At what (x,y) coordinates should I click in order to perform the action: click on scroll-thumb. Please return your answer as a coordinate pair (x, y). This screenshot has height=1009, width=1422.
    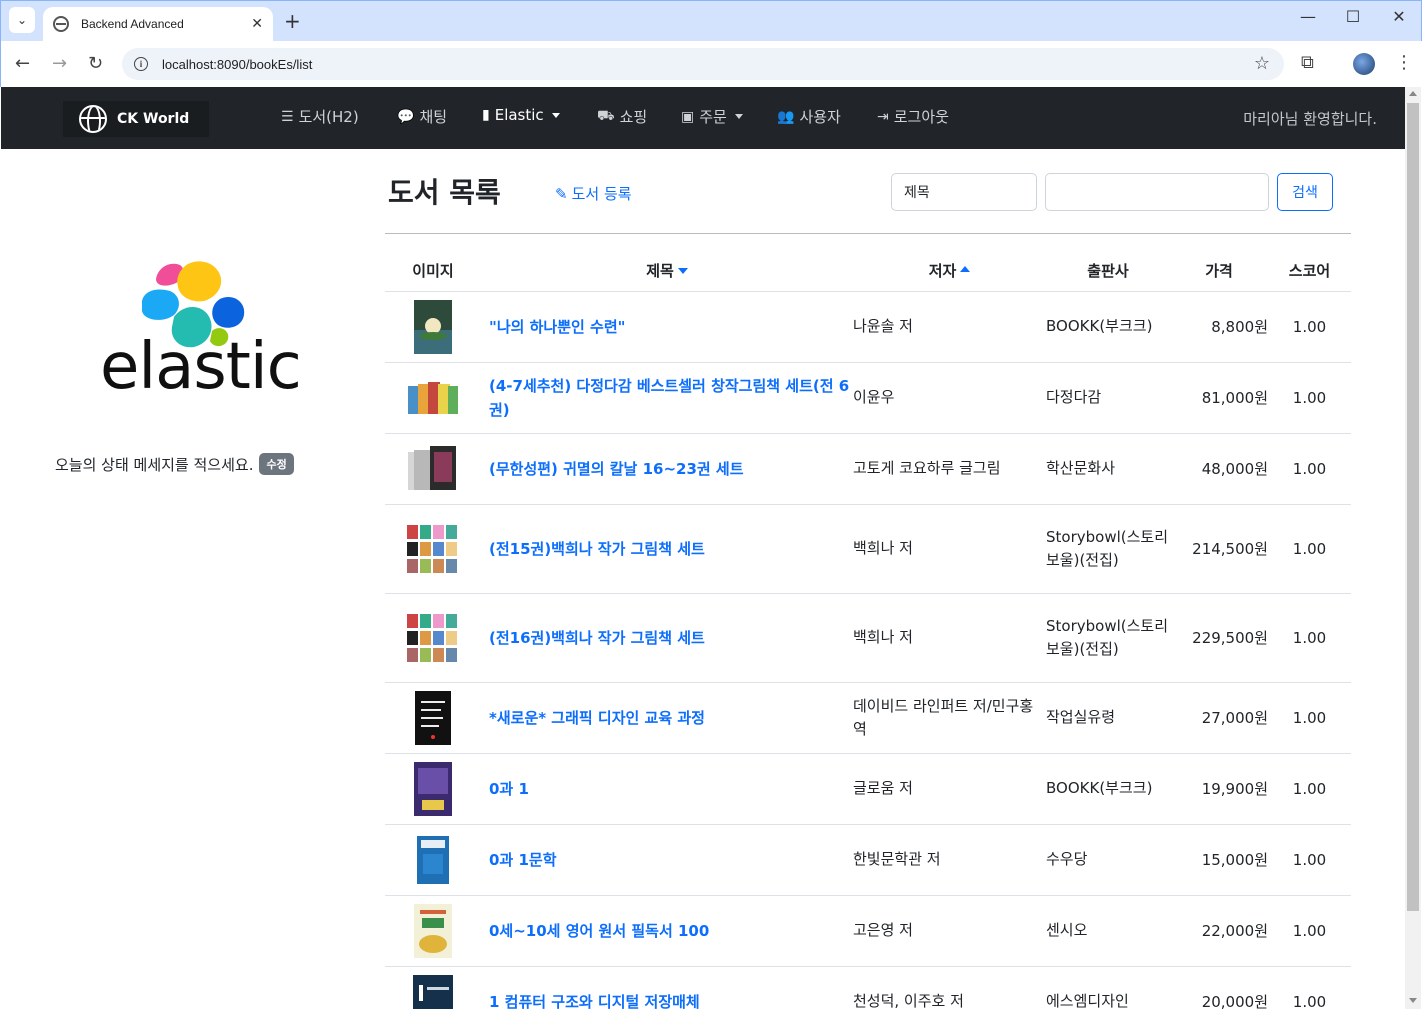
    Looking at the image, I should click on (1413, 507).